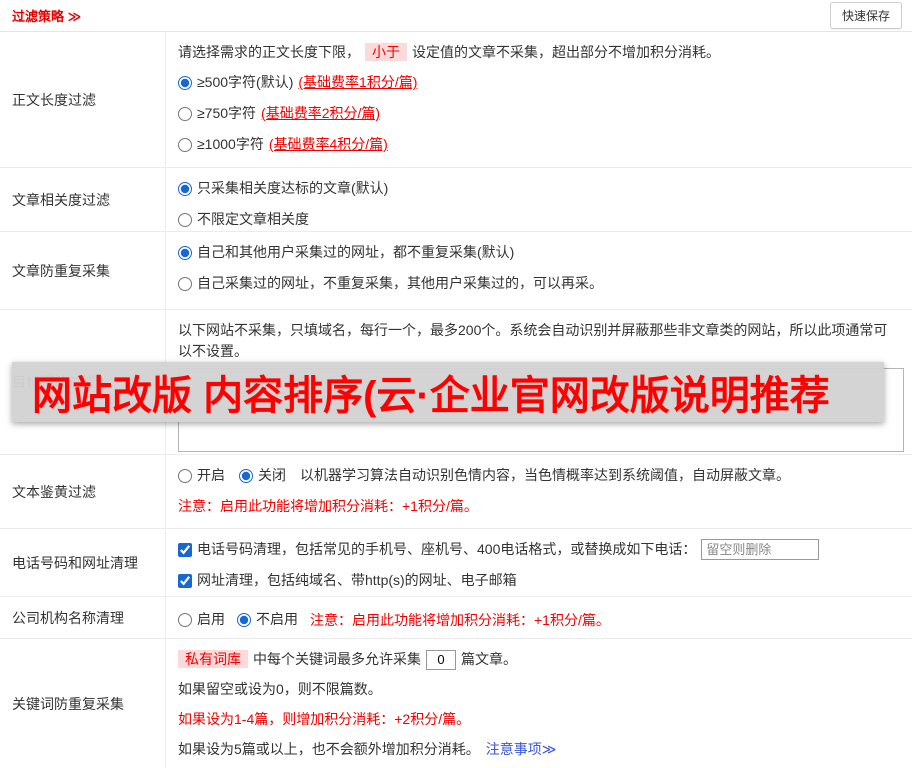  I want to click on company-option-off-label: 不启用, so click(277, 619).